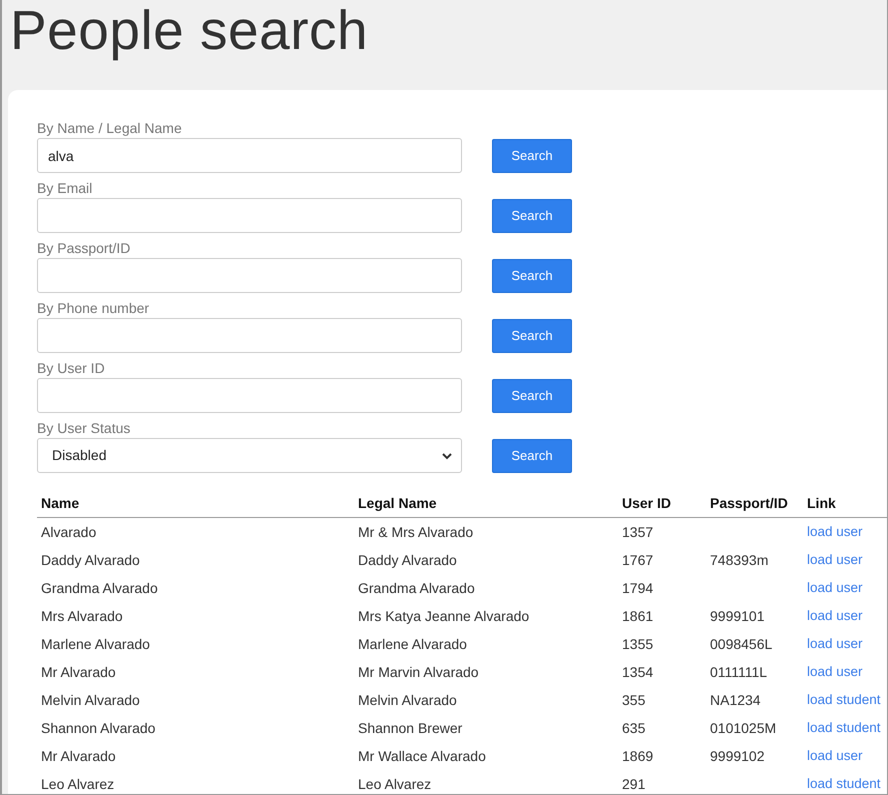 This screenshot has height=795, width=888. I want to click on field-label: By Passport/ID, so click(84, 248).